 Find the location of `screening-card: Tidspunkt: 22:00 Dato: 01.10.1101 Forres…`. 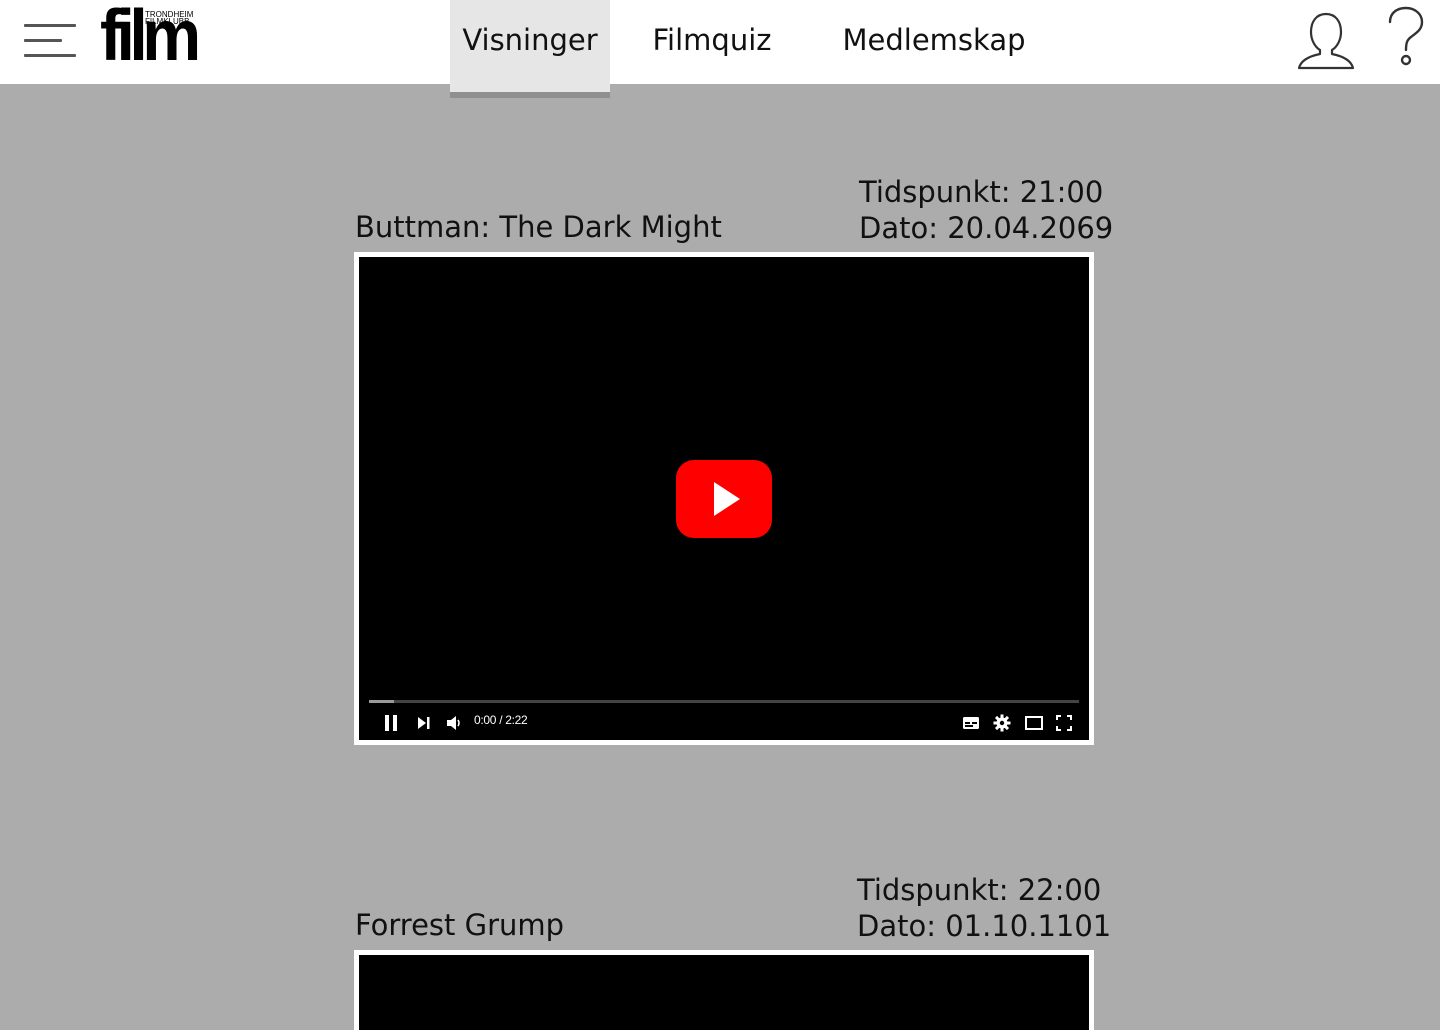

screening-card: Tidspunkt: 22:00 Dato: 01.10.1101 Forres… is located at coordinates (732, 949).